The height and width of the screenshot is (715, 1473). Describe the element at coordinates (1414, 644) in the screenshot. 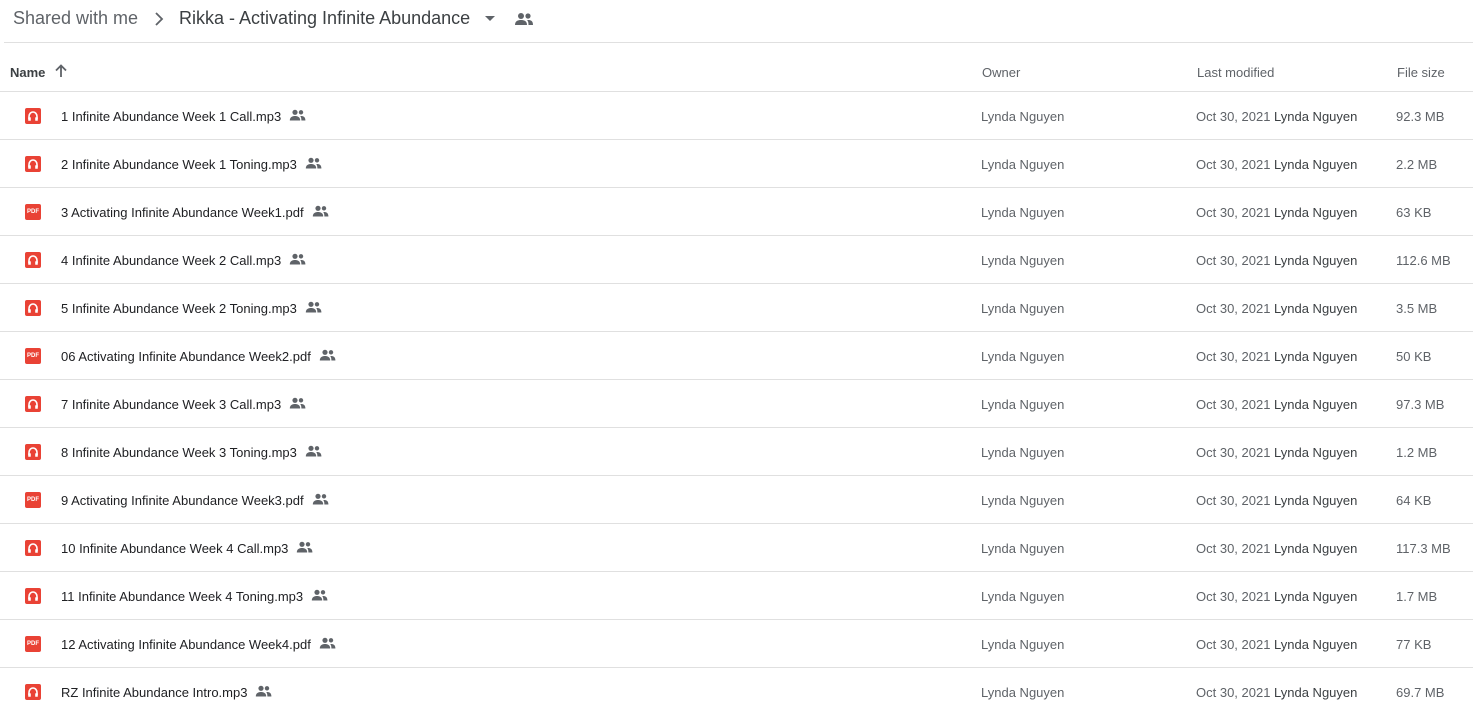

I see `file-size: 77 KB` at that location.